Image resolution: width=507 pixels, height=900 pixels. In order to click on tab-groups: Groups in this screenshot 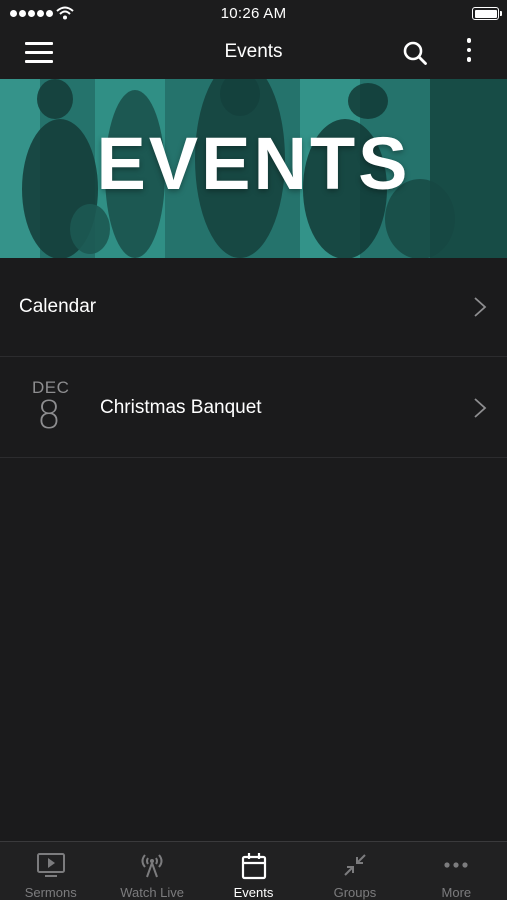, I will do `click(354, 871)`.